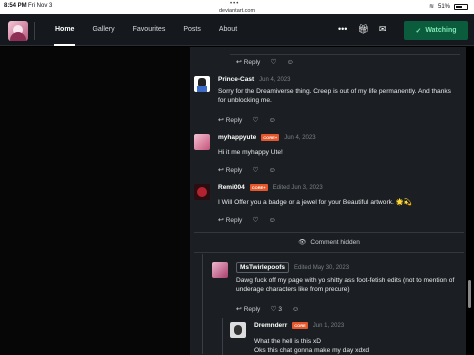 Image resolution: width=474 pixels, height=355 pixels. I want to click on multitask-dots-icon: •••, so click(234, 4).